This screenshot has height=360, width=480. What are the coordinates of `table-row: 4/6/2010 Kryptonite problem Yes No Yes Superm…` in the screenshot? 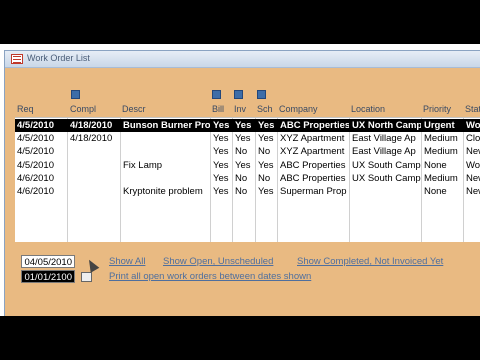 It's located at (247, 191).